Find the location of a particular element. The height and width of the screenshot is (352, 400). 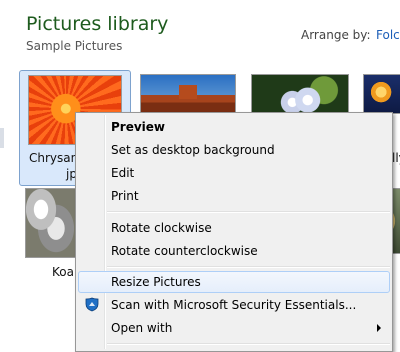

menu-item-set-as-desktop-background: Set as desktop background is located at coordinates (234, 150).